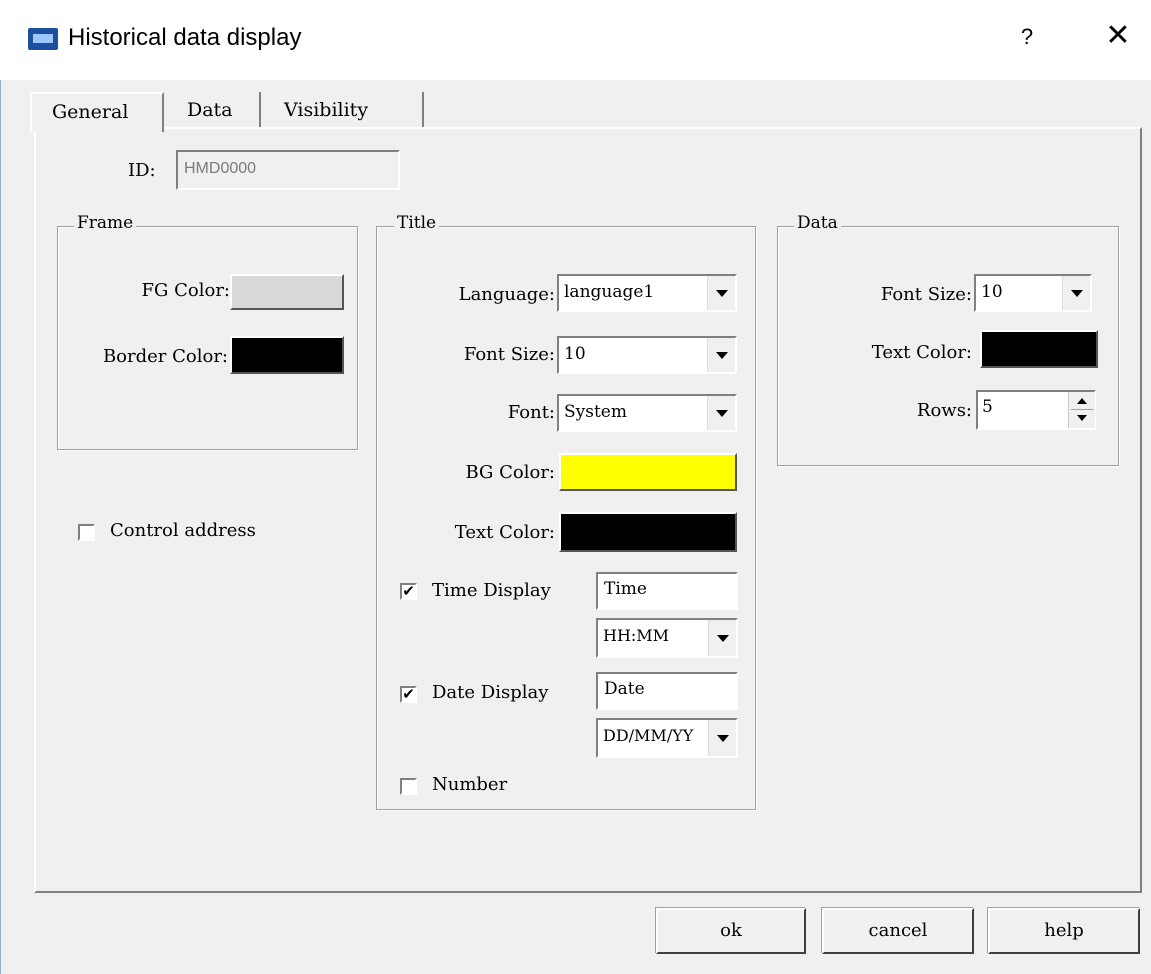 The width and height of the screenshot is (1151, 974). What do you see at coordinates (417, 223) in the screenshot?
I see `title-group-title: Title` at bounding box center [417, 223].